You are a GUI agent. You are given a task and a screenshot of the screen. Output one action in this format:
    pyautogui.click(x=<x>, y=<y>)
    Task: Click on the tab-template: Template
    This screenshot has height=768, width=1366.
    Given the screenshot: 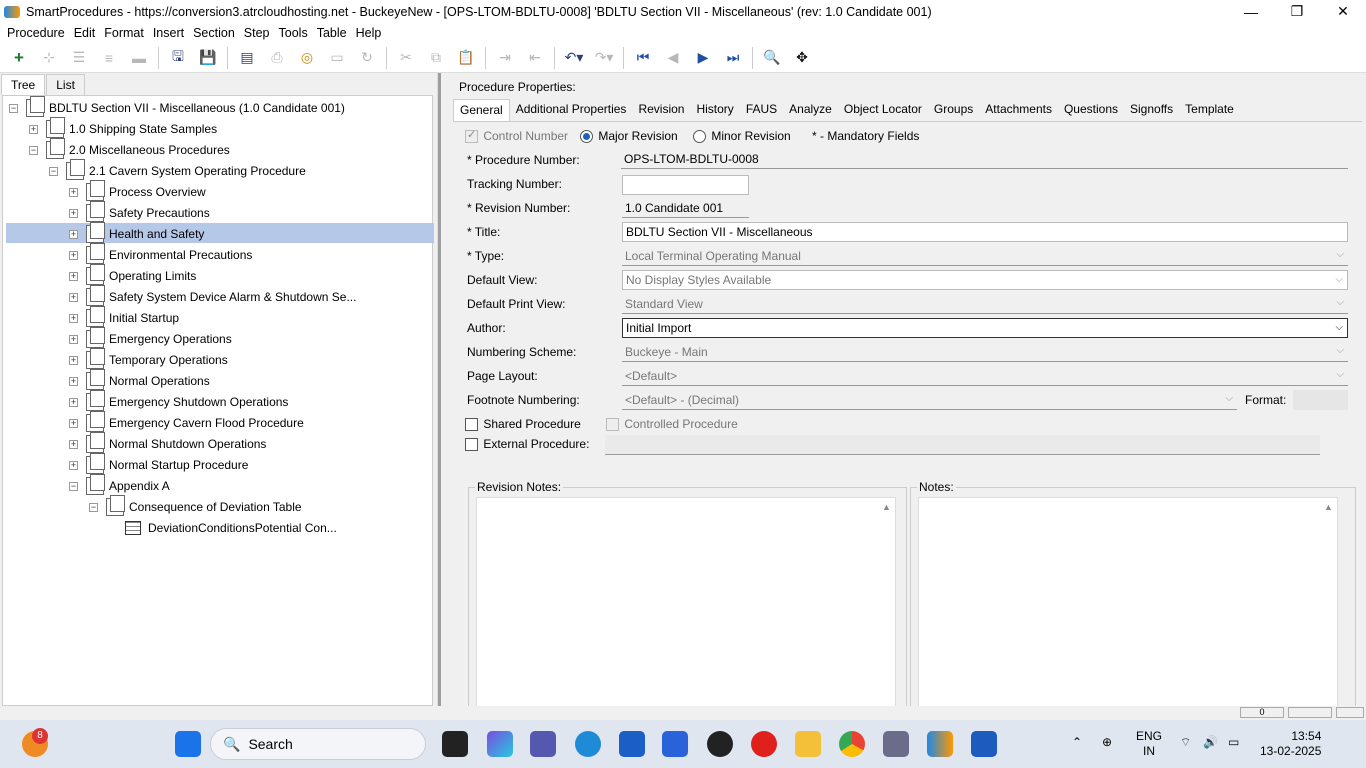 What is the action you would take?
    pyautogui.click(x=1209, y=110)
    